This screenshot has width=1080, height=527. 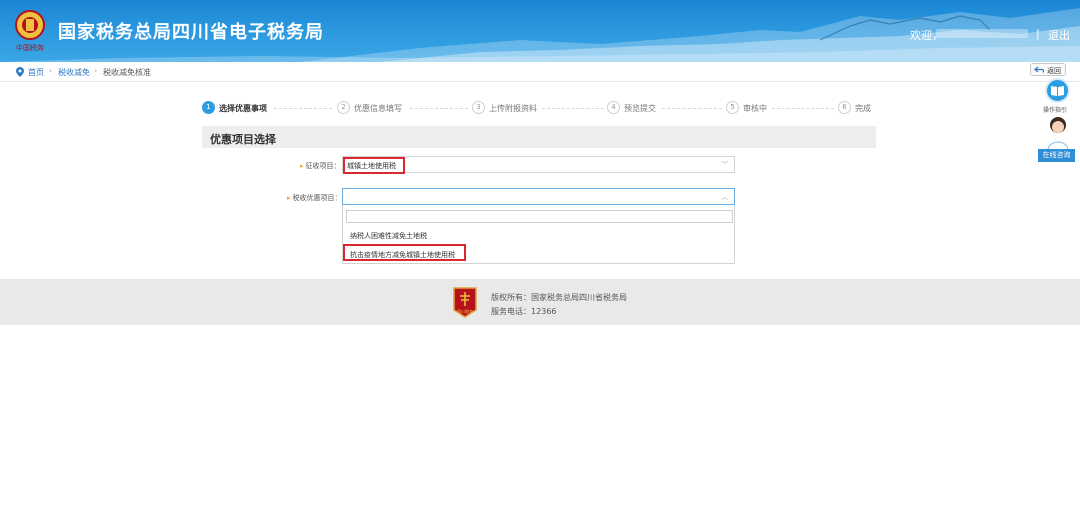 What do you see at coordinates (559, 297) in the screenshot?
I see `footer-copyright: 版权所有：国家税务总局四川省税务局` at bounding box center [559, 297].